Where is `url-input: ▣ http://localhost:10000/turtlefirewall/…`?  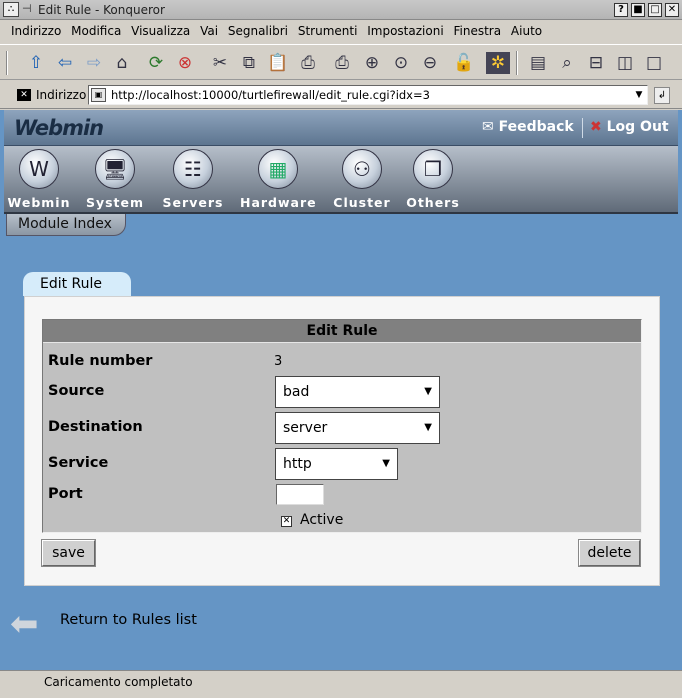
url-input: ▣ http://localhost:10000/turtlefirewall/… is located at coordinates (368, 95).